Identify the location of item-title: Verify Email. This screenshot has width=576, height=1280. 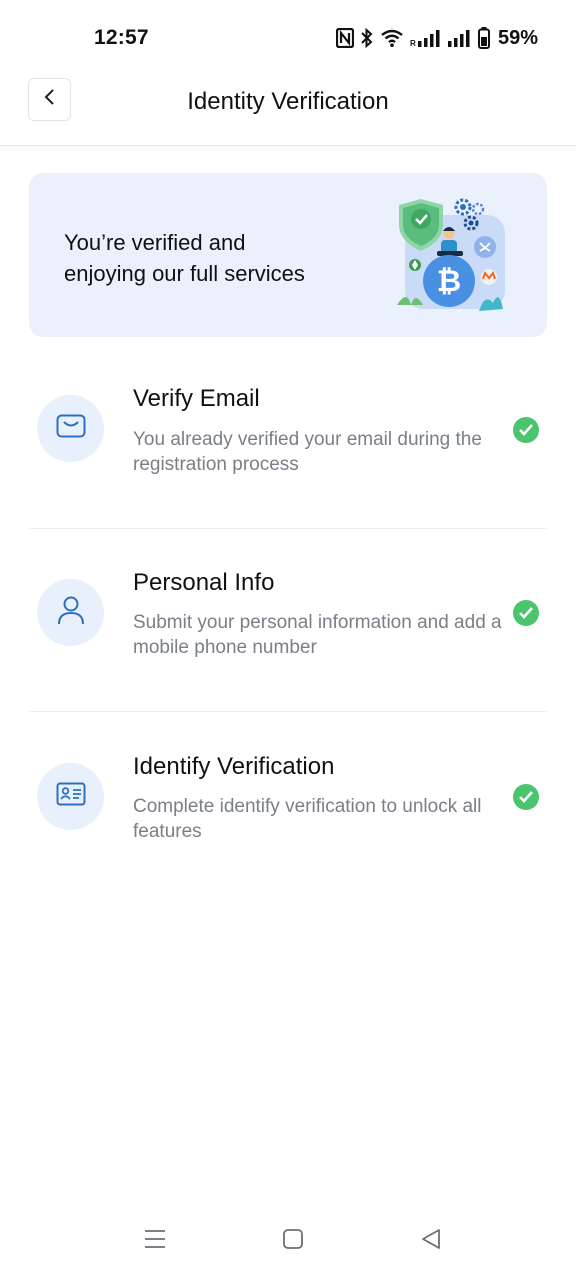
(196, 398).